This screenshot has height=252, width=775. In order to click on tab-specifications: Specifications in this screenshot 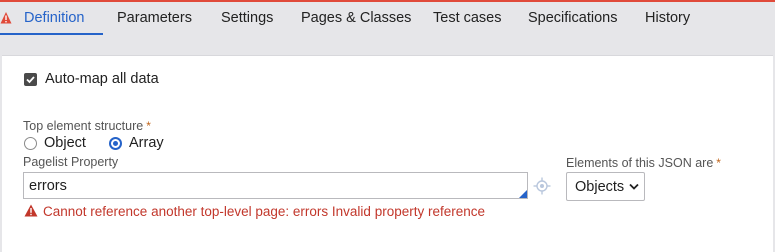, I will do `click(572, 19)`.